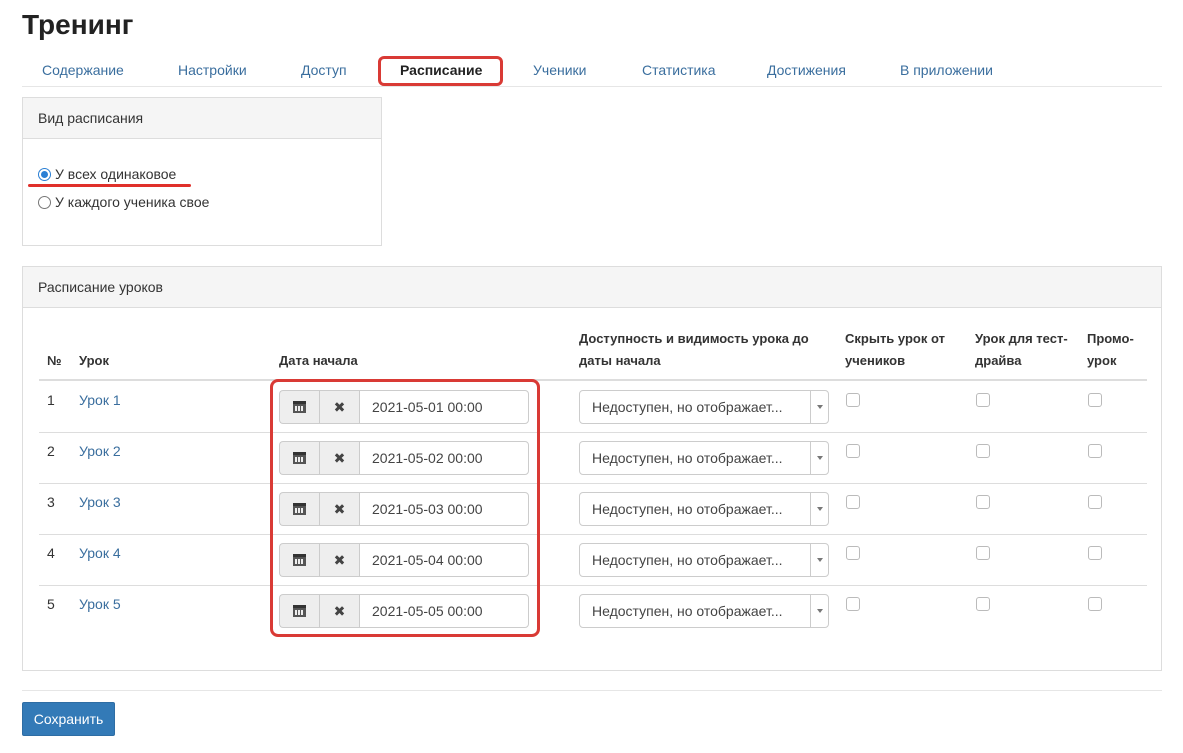 The image size is (1183, 753). What do you see at coordinates (1110, 350) in the screenshot?
I see `col-promo: Промо- урок` at bounding box center [1110, 350].